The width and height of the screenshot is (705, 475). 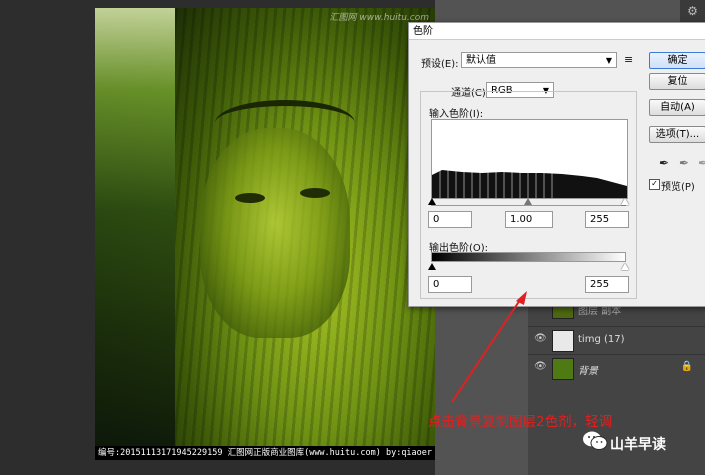 I want to click on brand-name: 山羊早读, so click(x=638, y=445).